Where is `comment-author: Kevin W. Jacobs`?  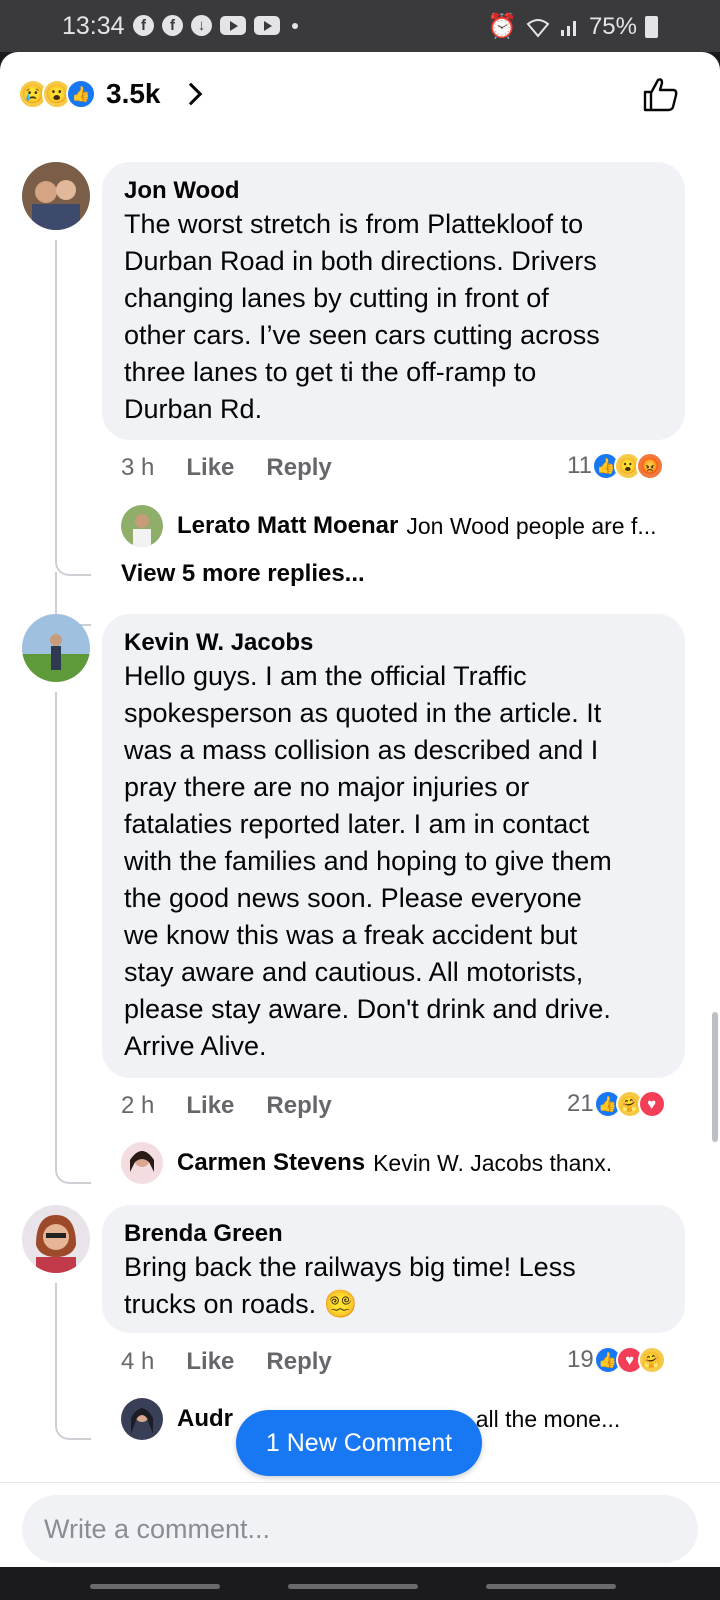
comment-author: Kevin W. Jacobs is located at coordinates (393, 643).